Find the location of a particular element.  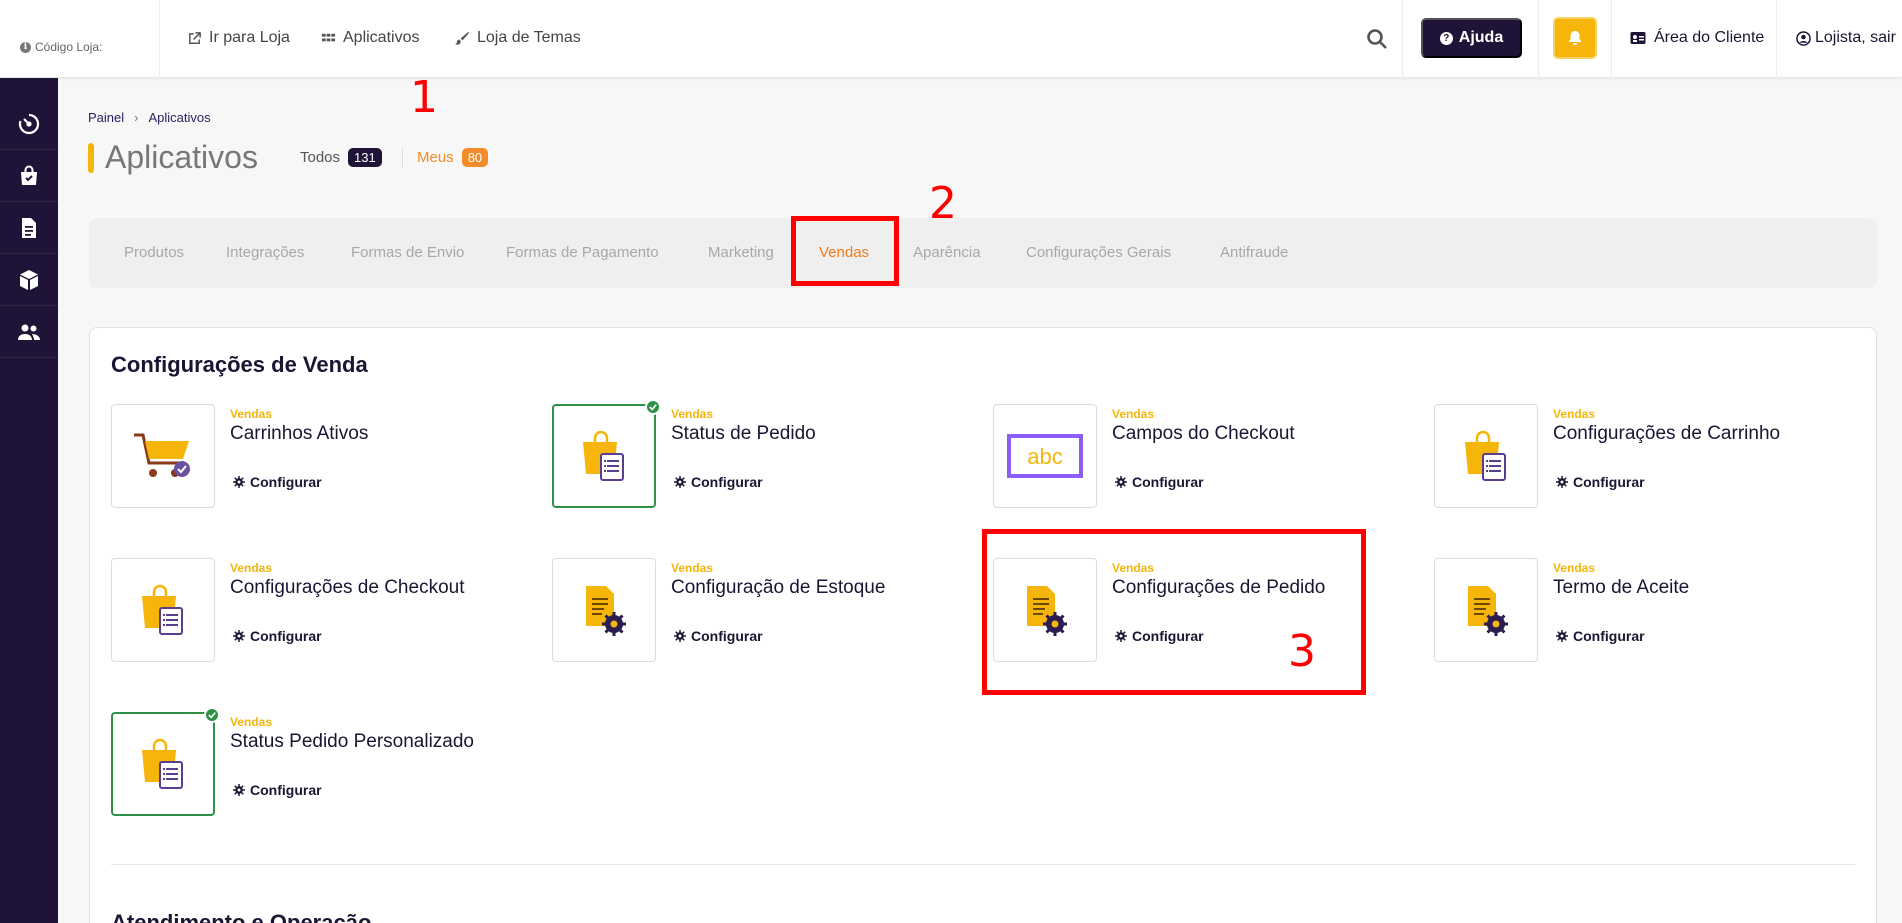

sidebar-item-products is located at coordinates (29, 280).